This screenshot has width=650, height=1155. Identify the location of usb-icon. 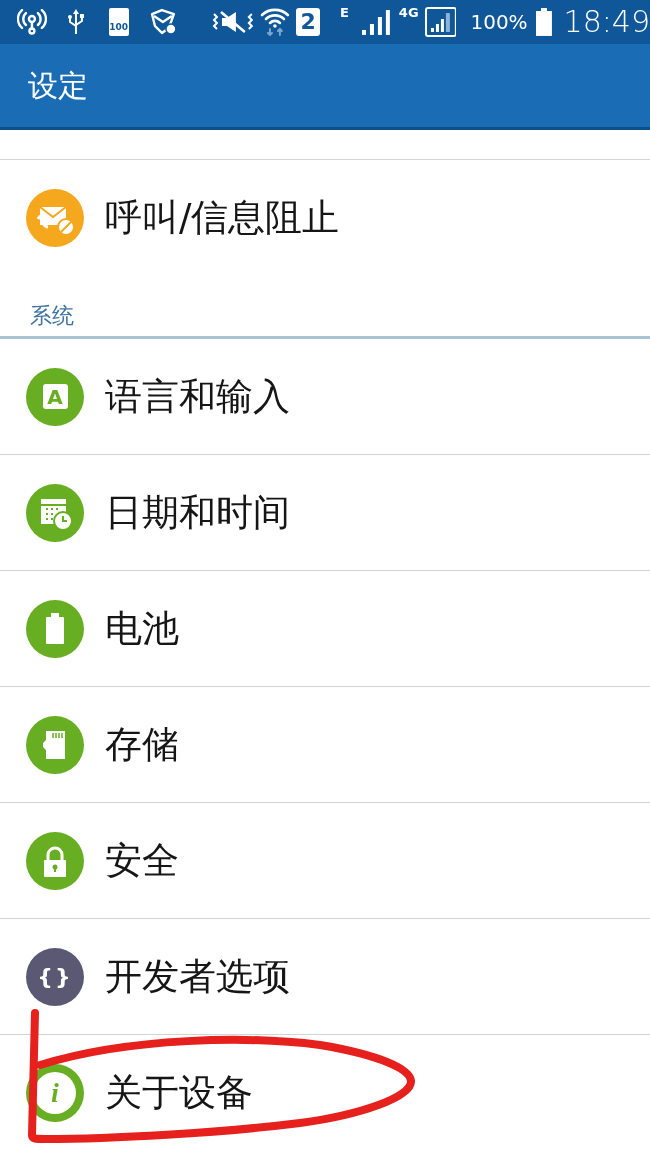
(75, 22).